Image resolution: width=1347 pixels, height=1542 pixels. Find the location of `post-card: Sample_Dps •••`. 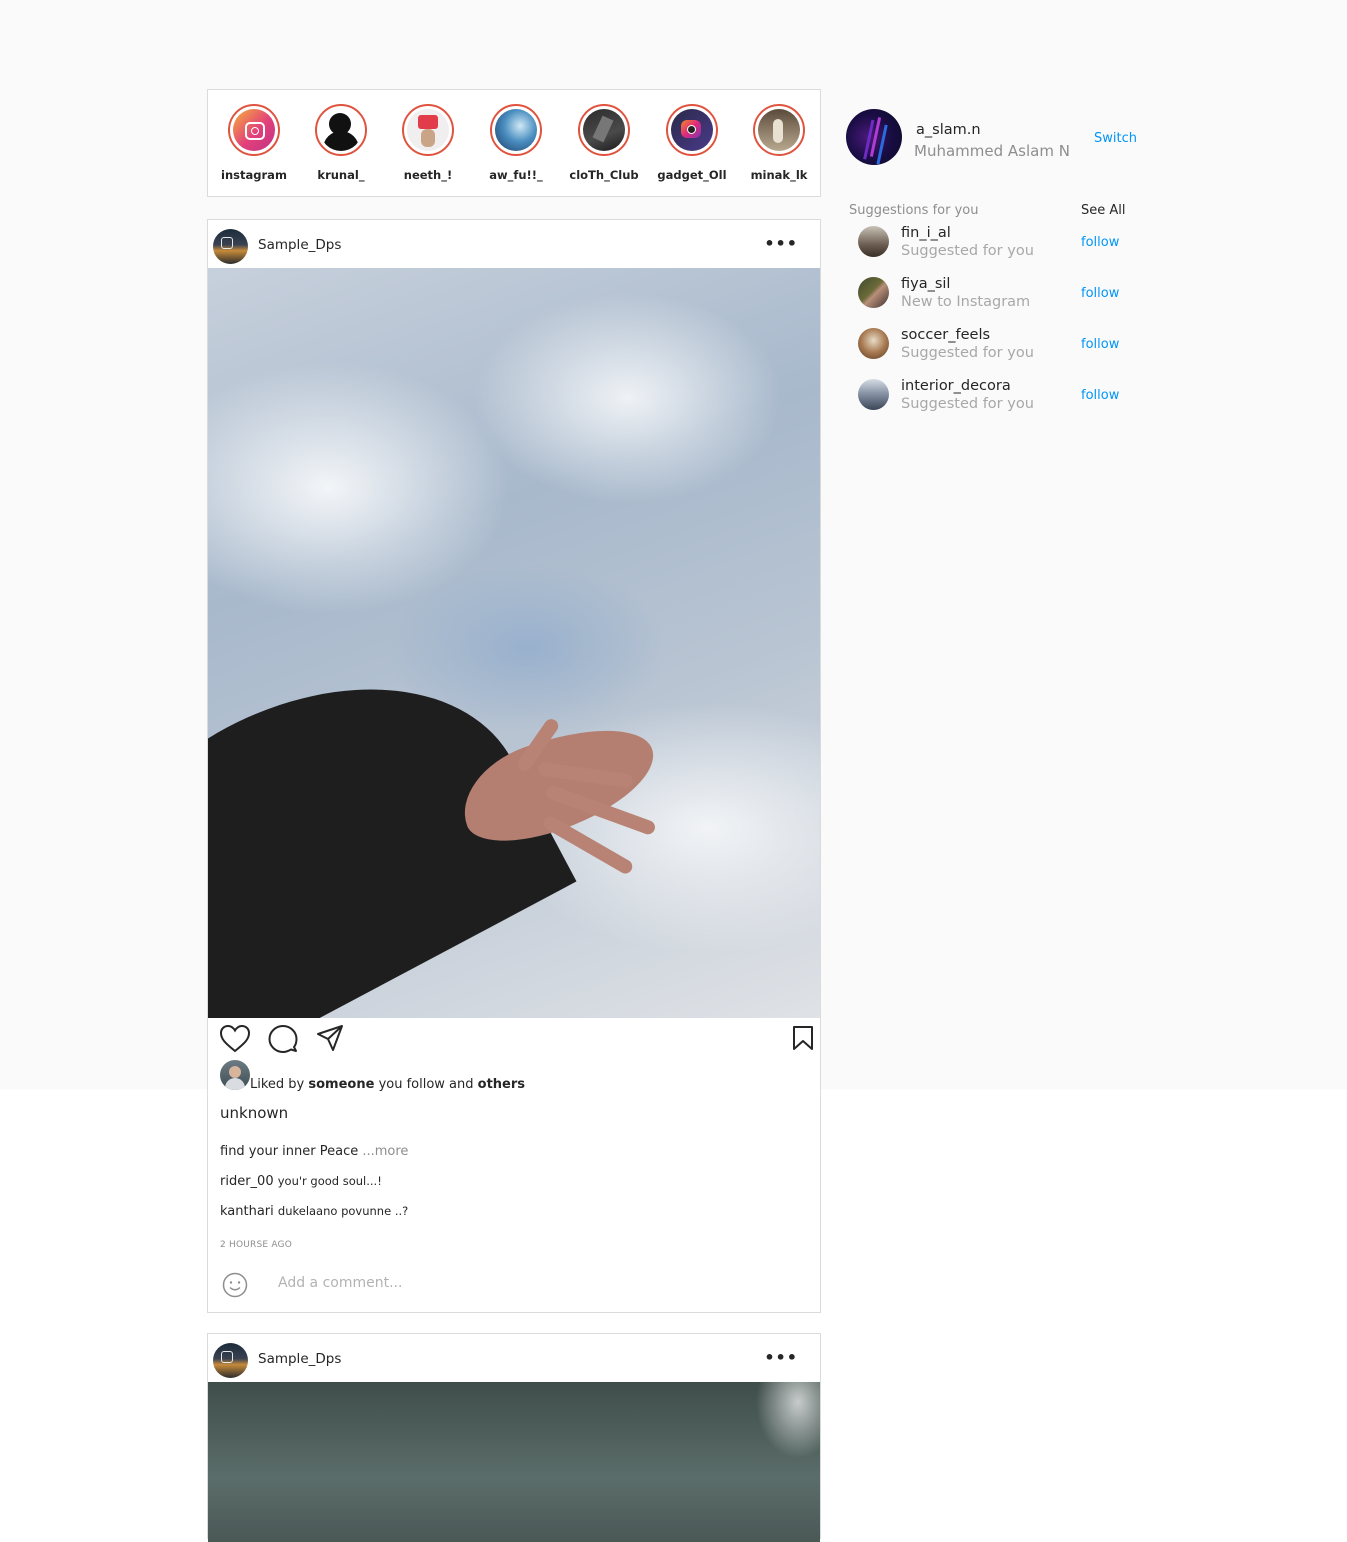

post-card: Sample_Dps ••• is located at coordinates (514, 1437).